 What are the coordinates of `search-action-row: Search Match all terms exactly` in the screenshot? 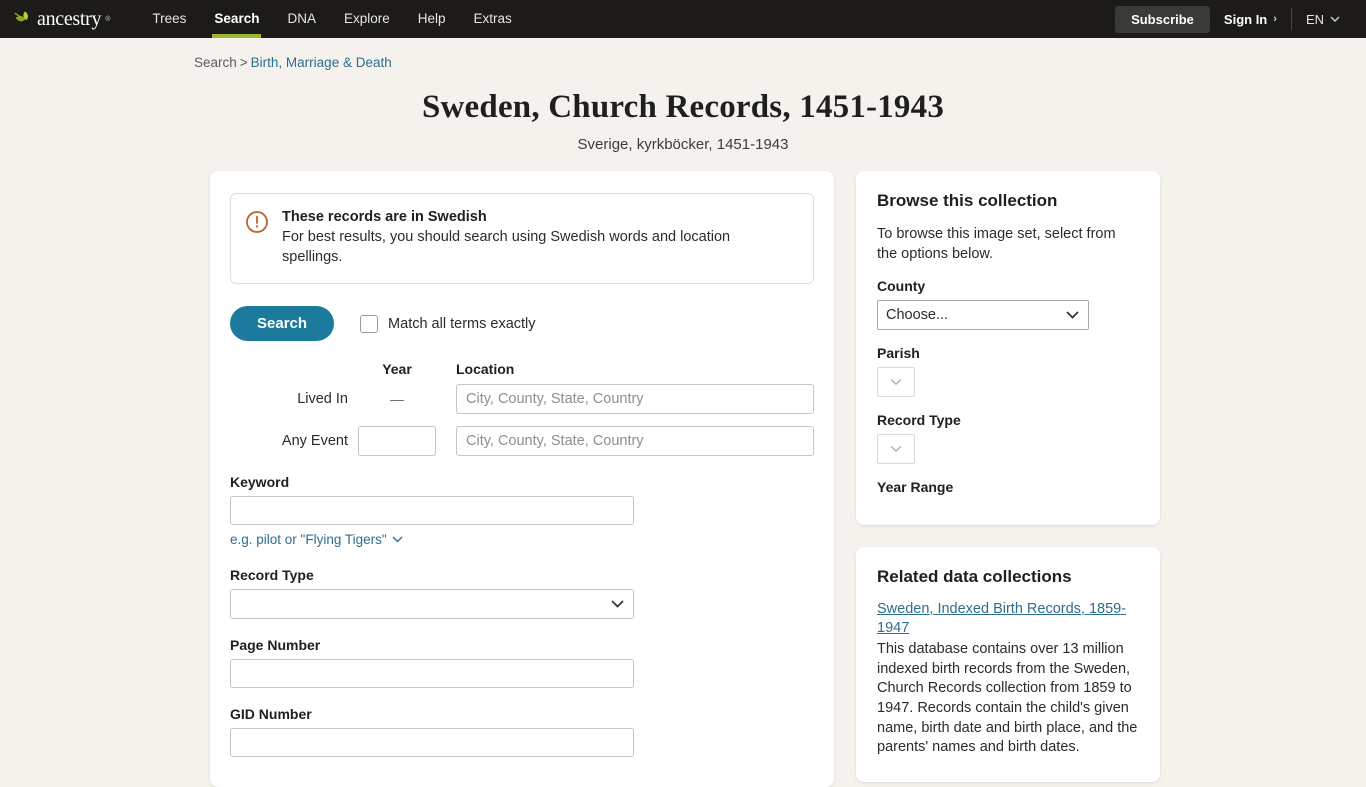 It's located at (522, 324).